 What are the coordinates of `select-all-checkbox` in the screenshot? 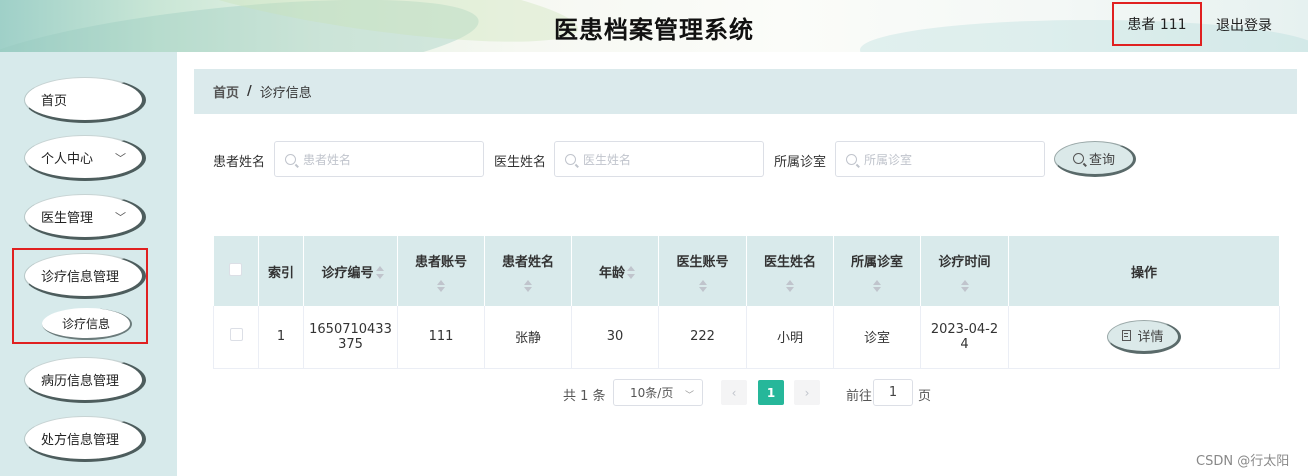 It's located at (236, 269).